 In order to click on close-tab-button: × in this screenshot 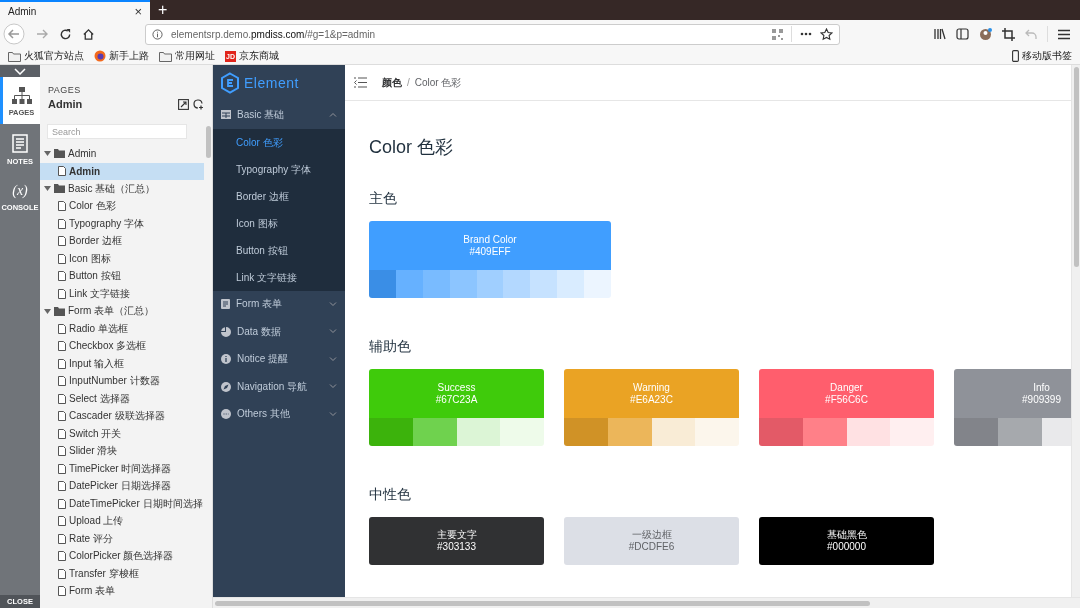, I will do `click(138, 11)`.